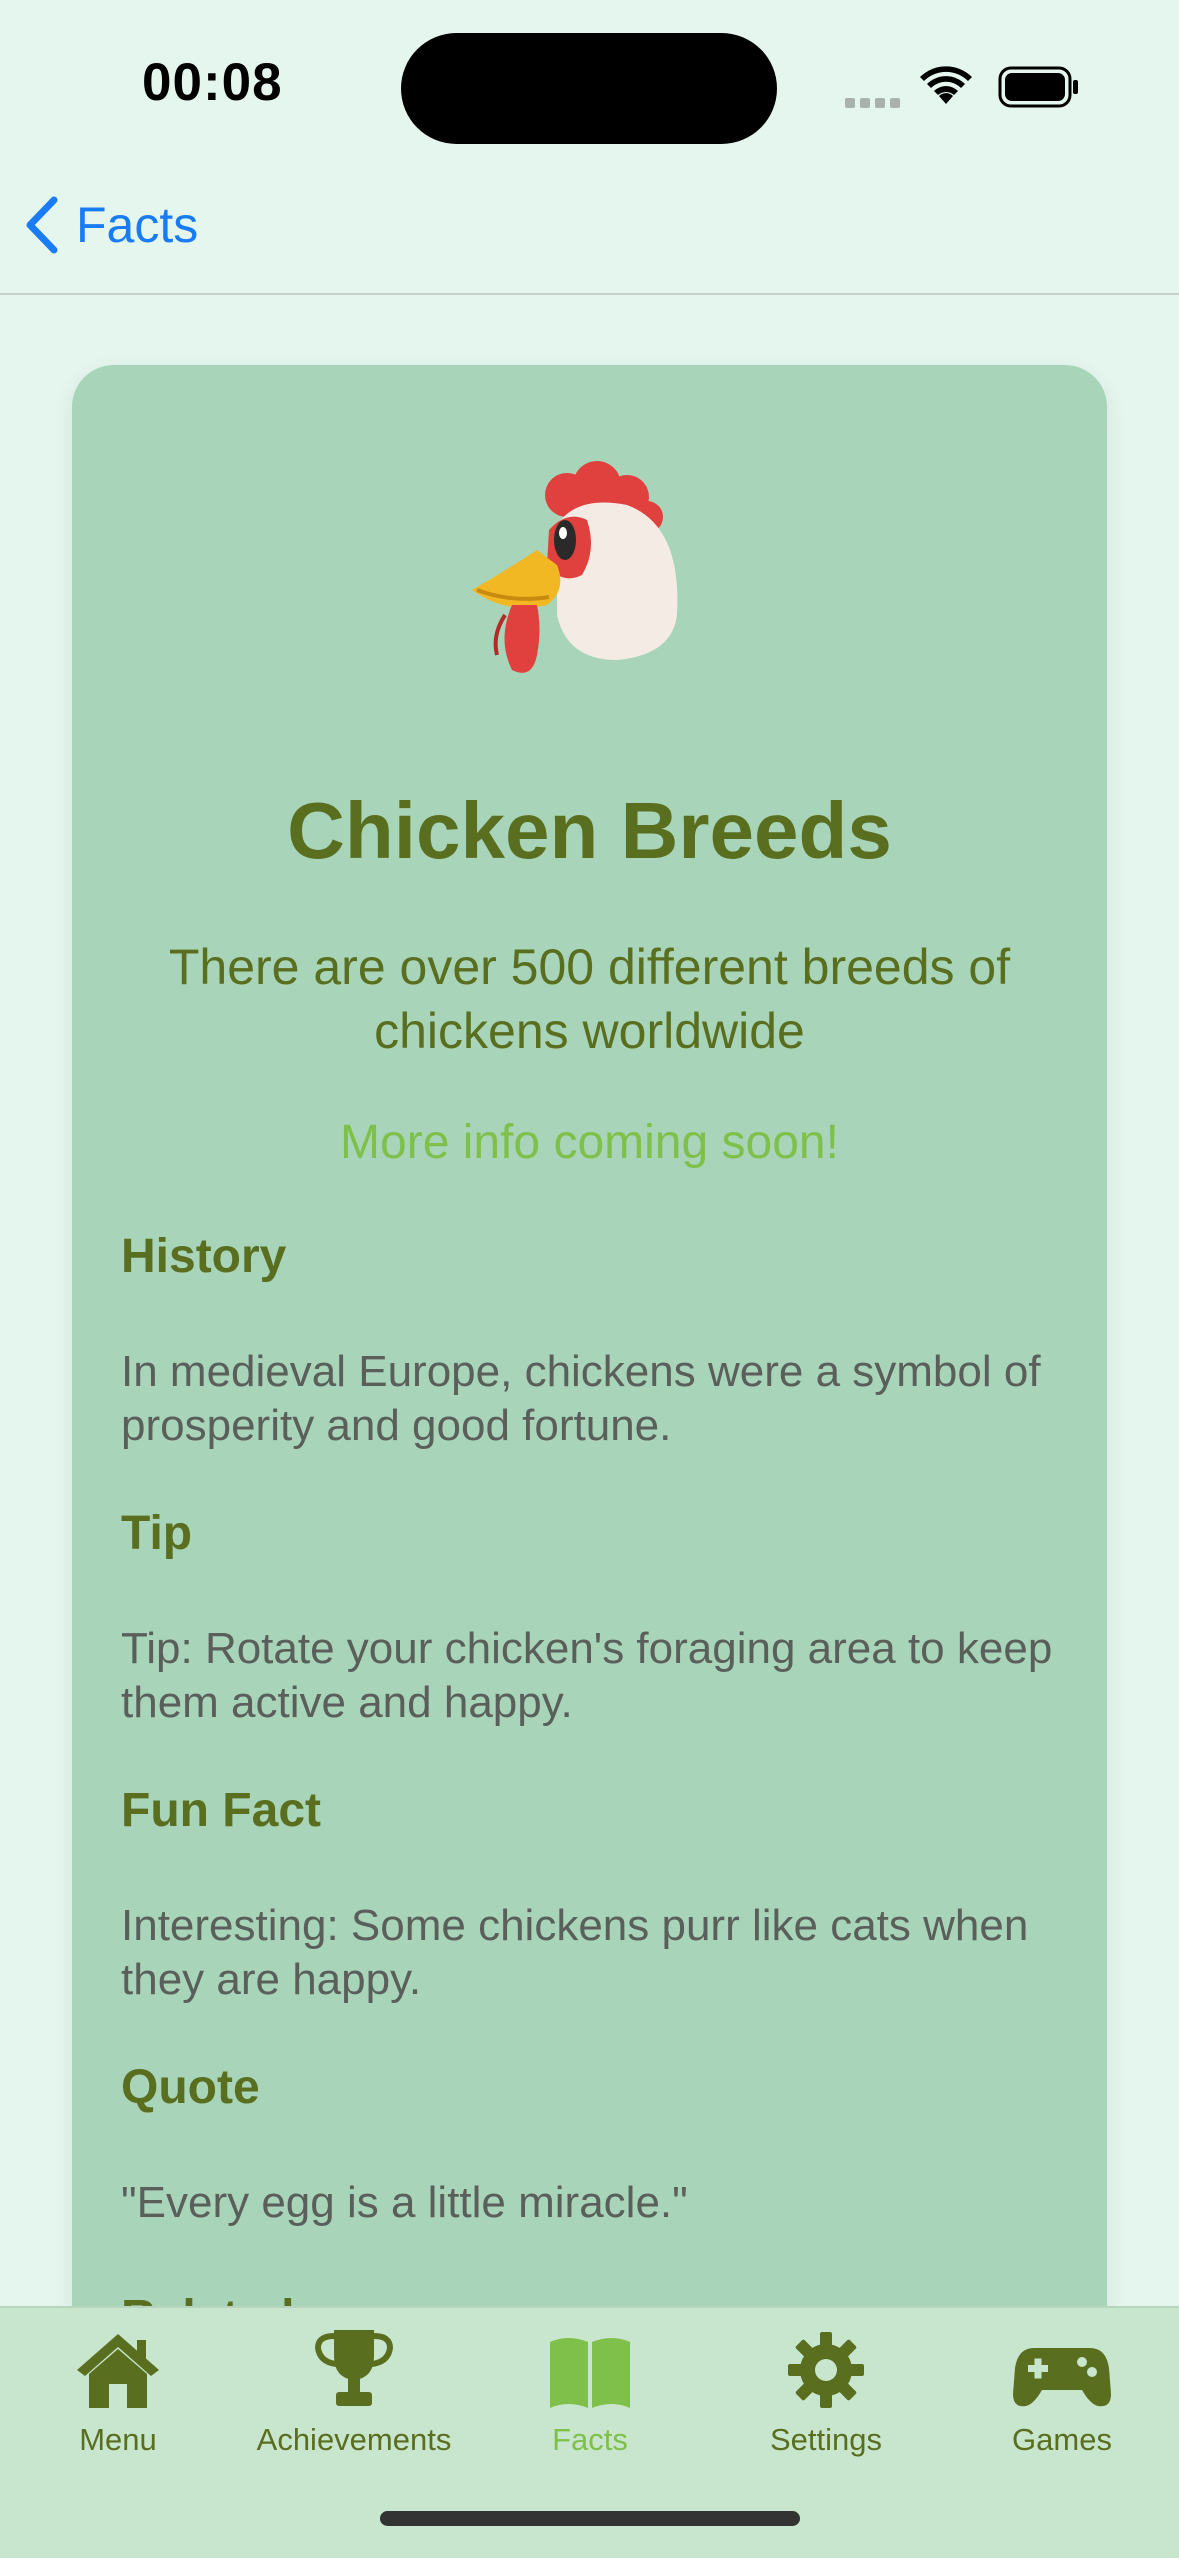  What do you see at coordinates (1062, 2377) in the screenshot?
I see `gamecontroller-icon` at bounding box center [1062, 2377].